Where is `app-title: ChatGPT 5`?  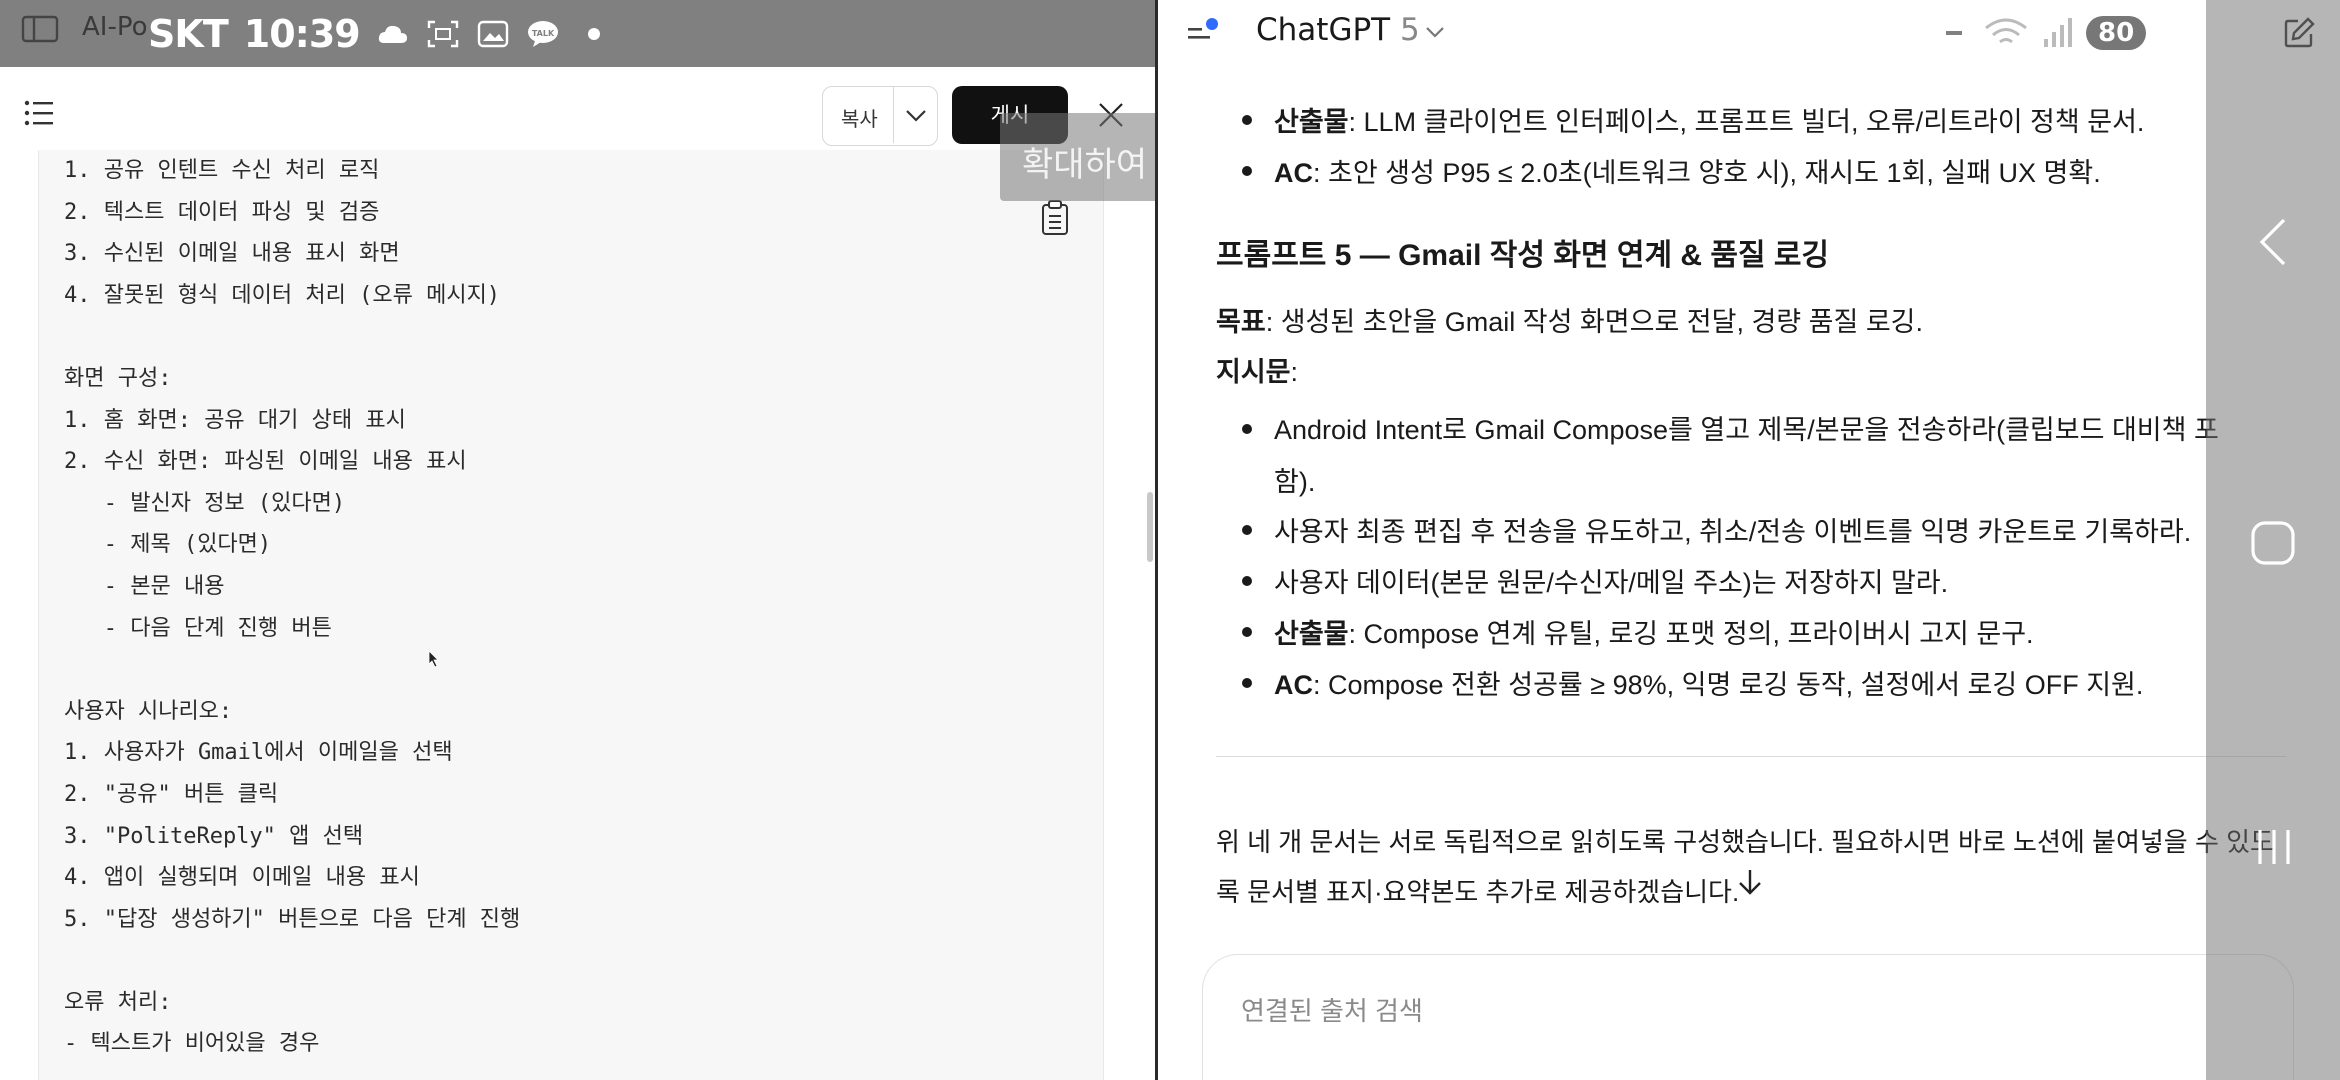
app-title: ChatGPT 5 is located at coordinates (1338, 30).